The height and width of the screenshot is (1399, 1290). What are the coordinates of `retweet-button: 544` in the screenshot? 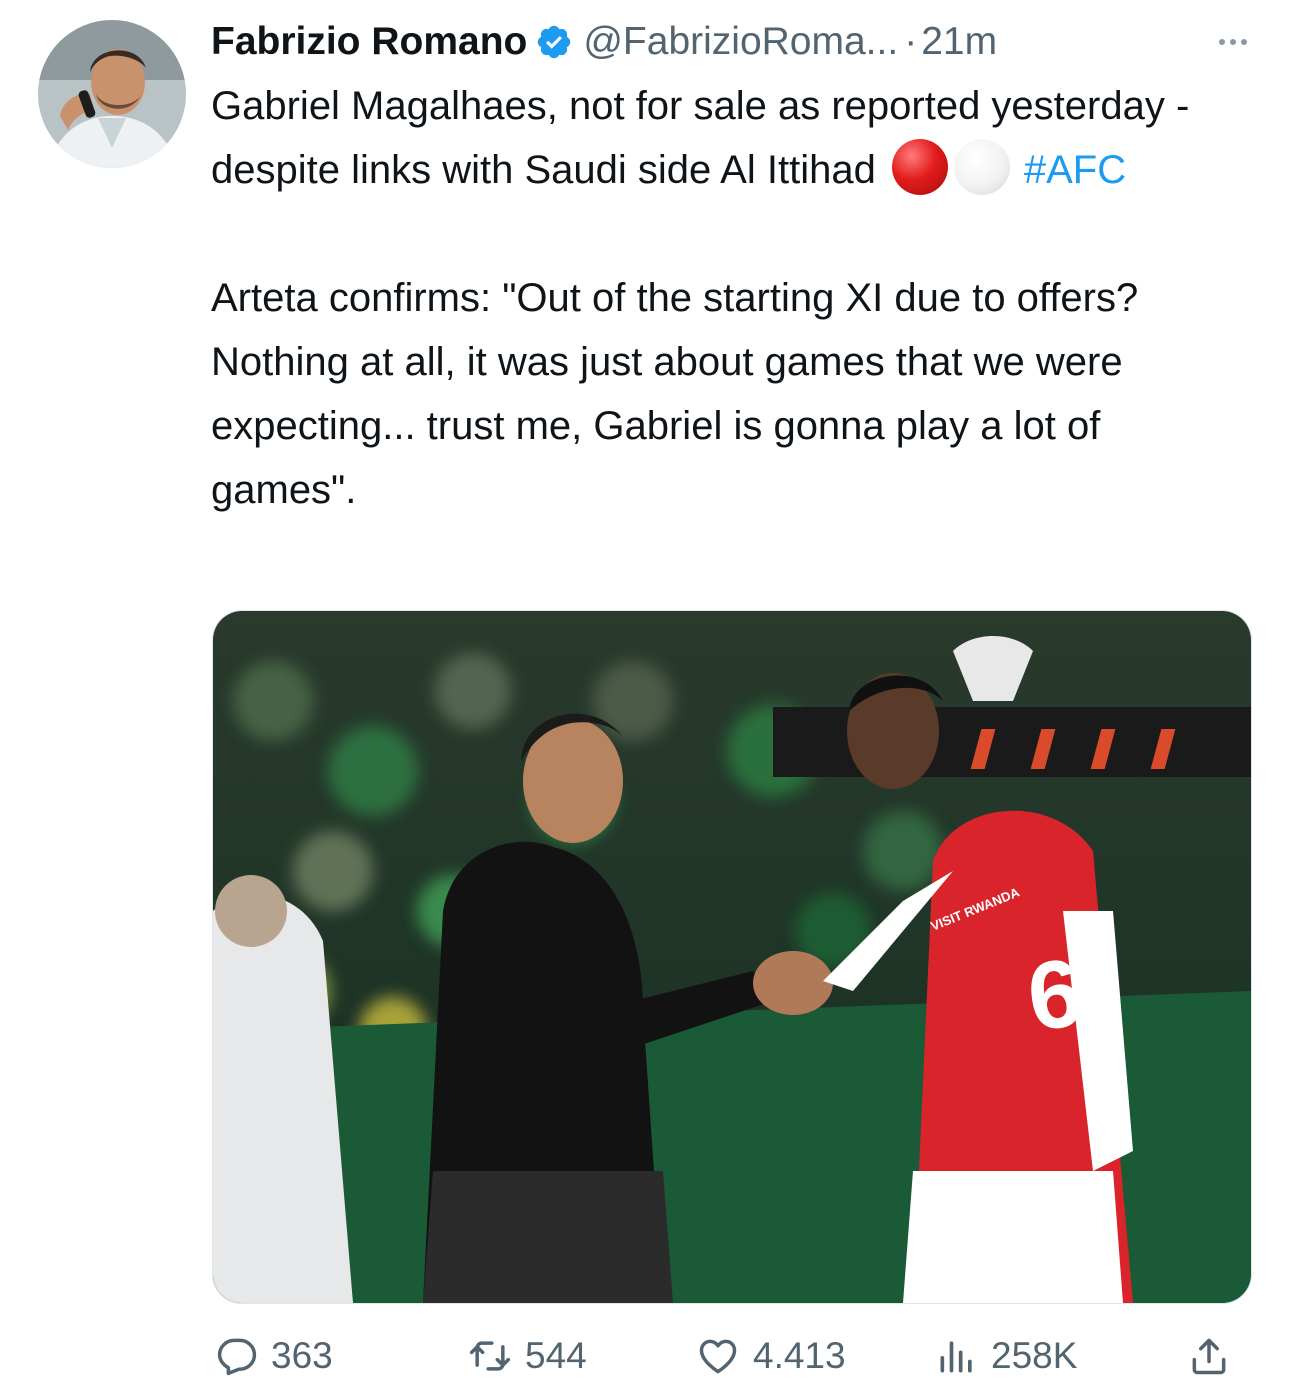 It's located at (527, 1356).